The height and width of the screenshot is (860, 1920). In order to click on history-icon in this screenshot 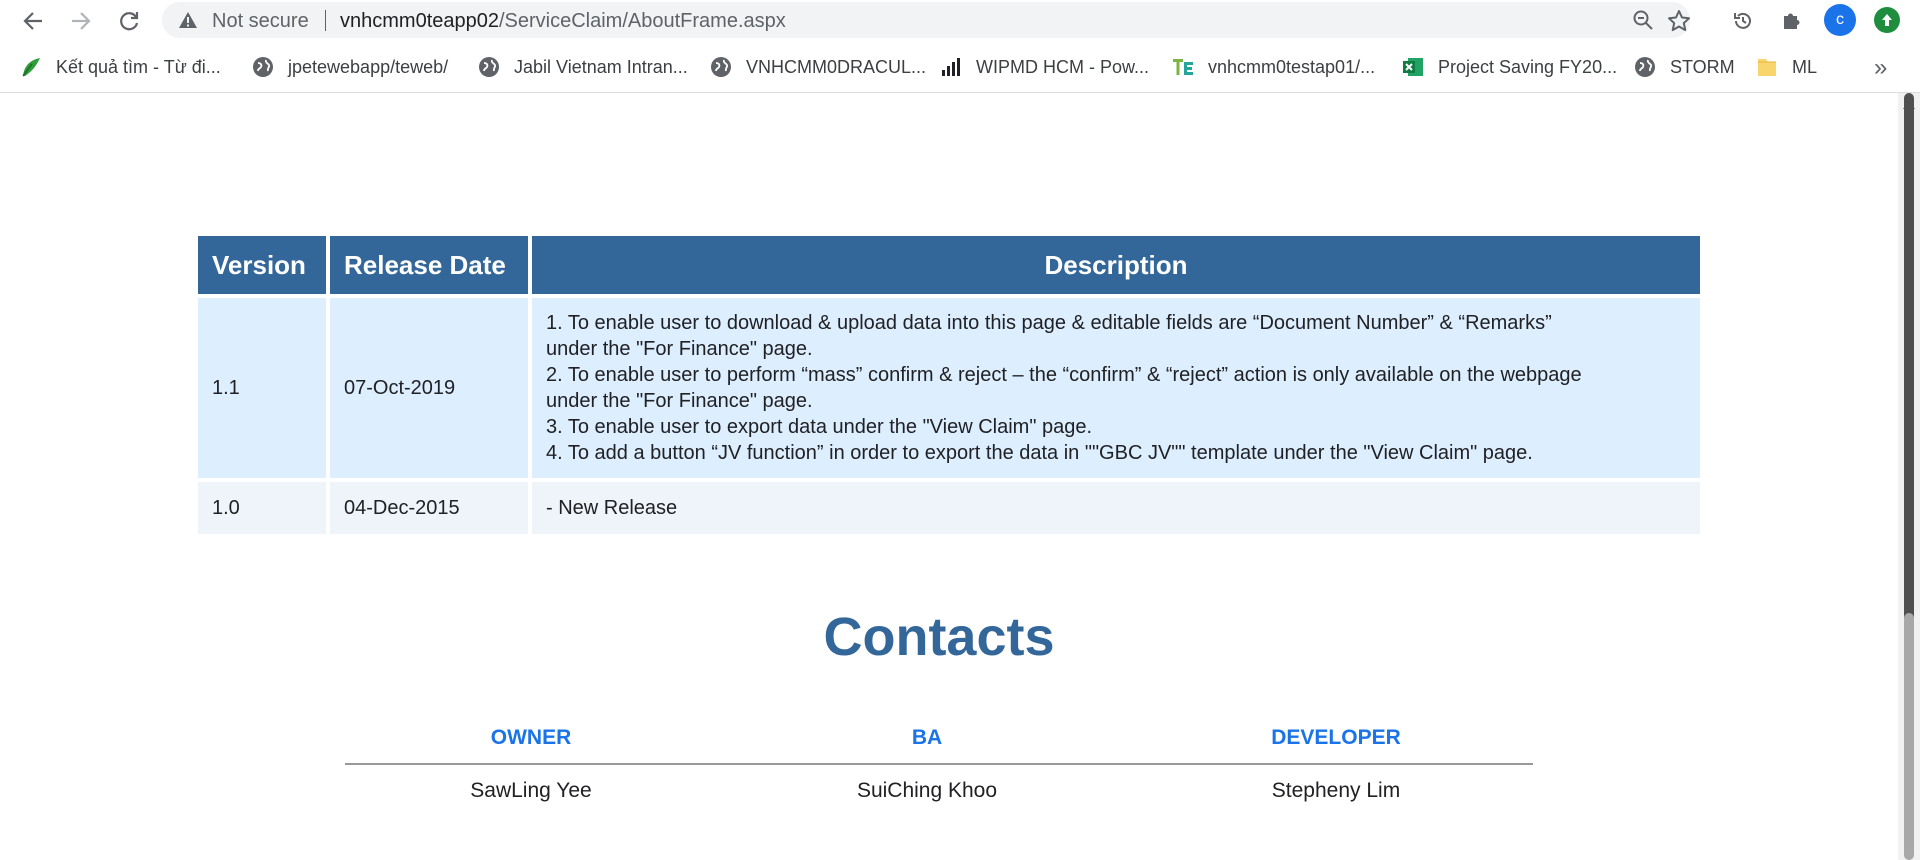, I will do `click(1743, 21)`.